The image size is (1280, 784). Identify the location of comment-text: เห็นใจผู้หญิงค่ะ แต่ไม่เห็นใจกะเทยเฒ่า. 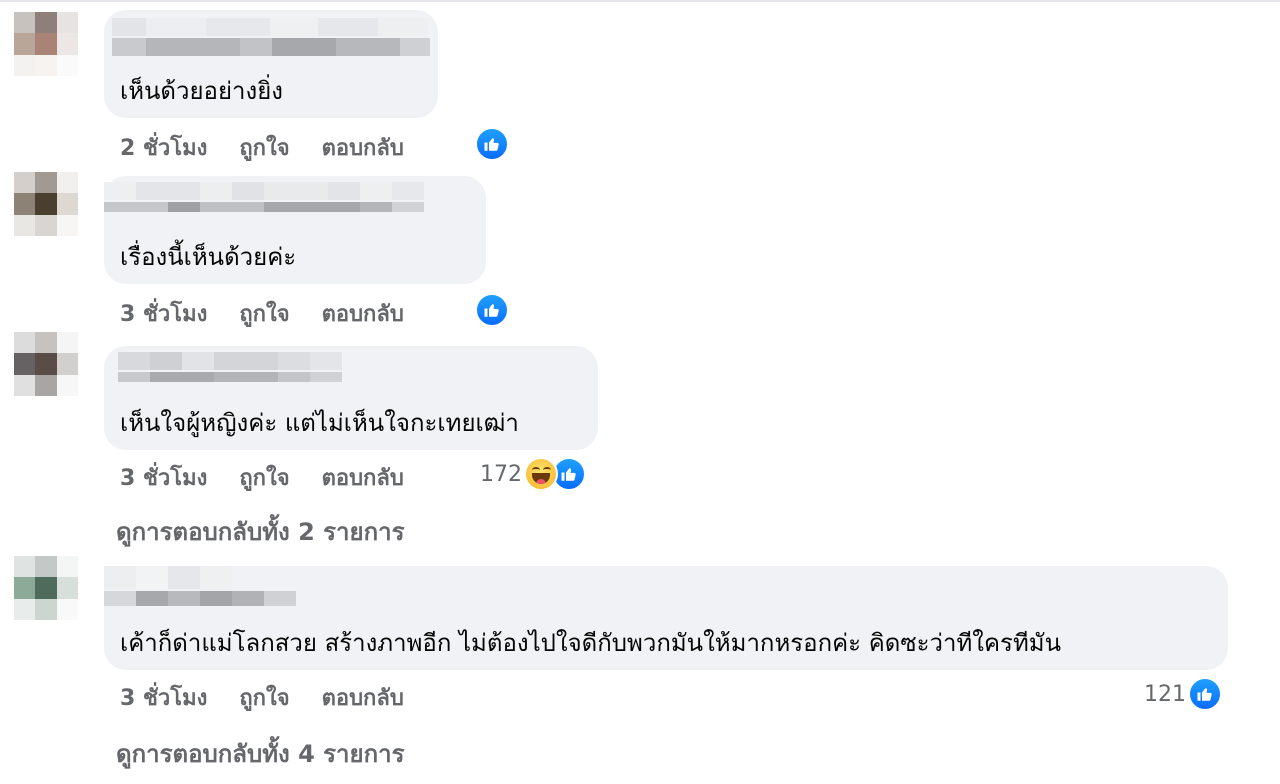
(319, 423).